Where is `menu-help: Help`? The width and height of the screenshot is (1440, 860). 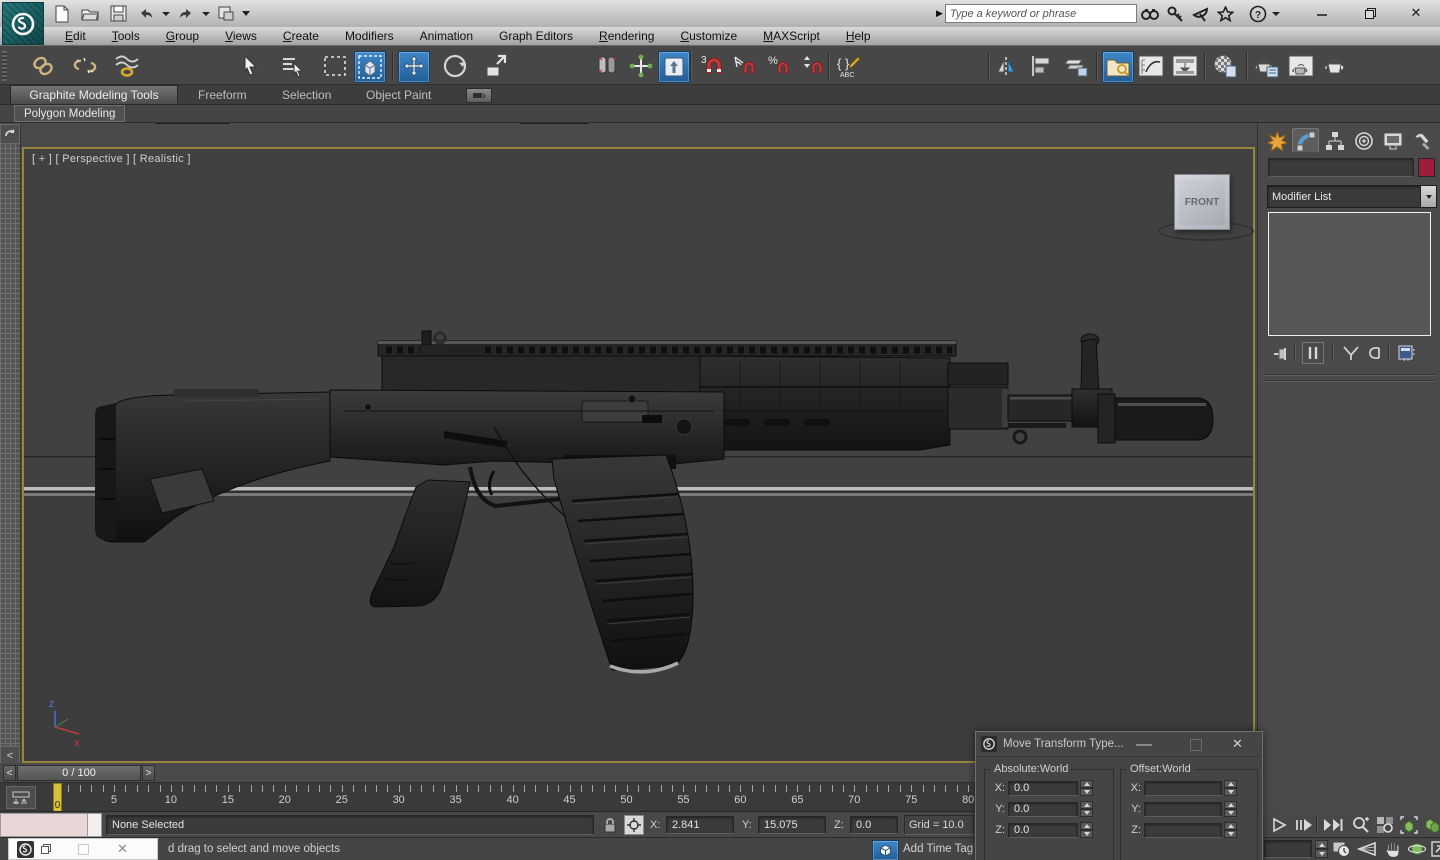
menu-help: Help is located at coordinates (858, 36).